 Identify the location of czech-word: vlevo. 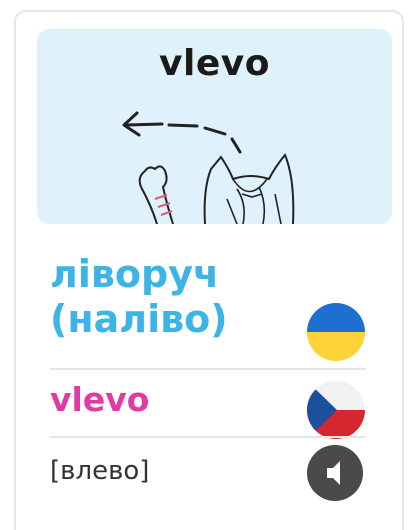
(100, 399).